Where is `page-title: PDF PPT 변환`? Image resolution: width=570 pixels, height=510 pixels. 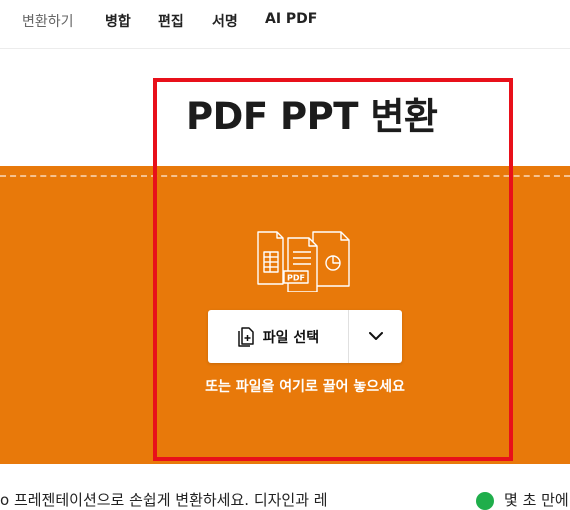
page-title: PDF PPT 변환 is located at coordinates (312, 116).